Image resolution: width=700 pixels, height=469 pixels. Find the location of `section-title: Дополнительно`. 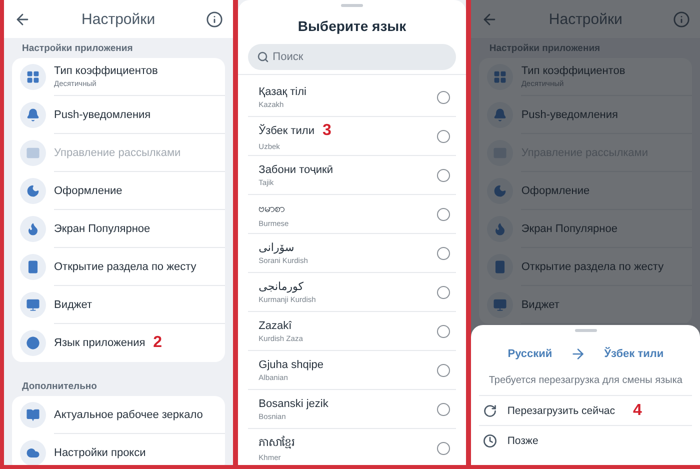

section-title: Дополнительно is located at coordinates (59, 387).